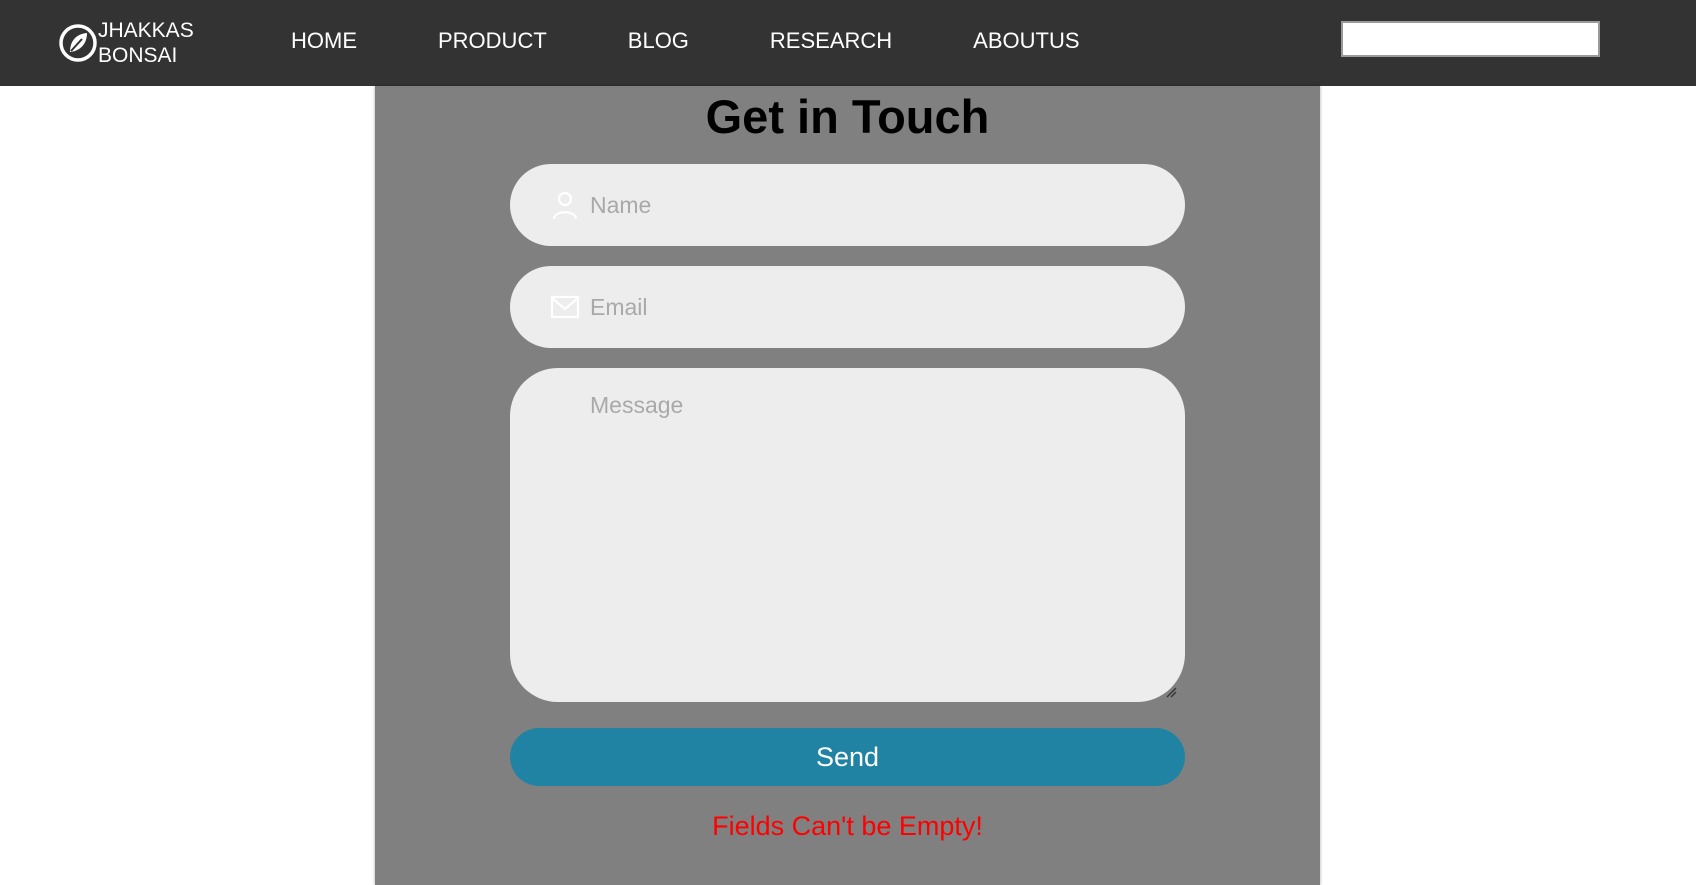  Describe the element at coordinates (492, 41) in the screenshot. I see `nav-link-product: PRODUCT` at that location.